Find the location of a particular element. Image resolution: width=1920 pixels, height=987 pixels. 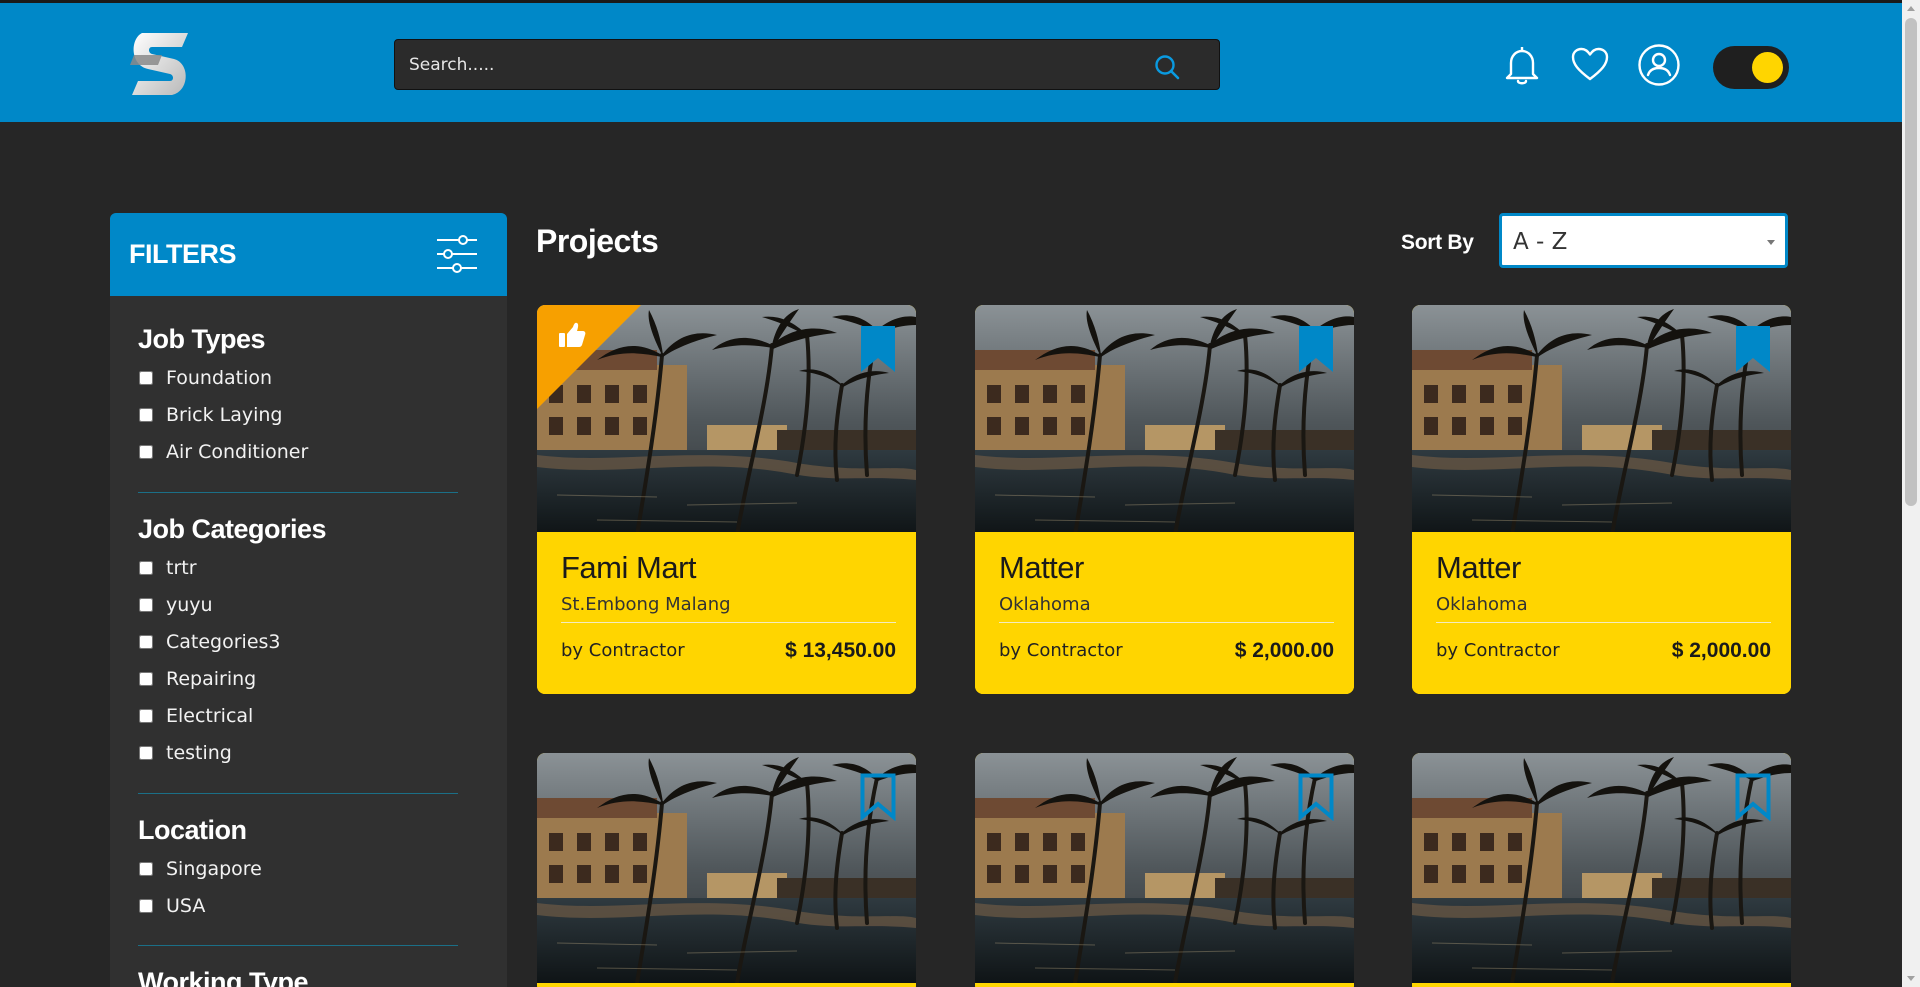

sort-select: A - Z is located at coordinates (1643, 240).